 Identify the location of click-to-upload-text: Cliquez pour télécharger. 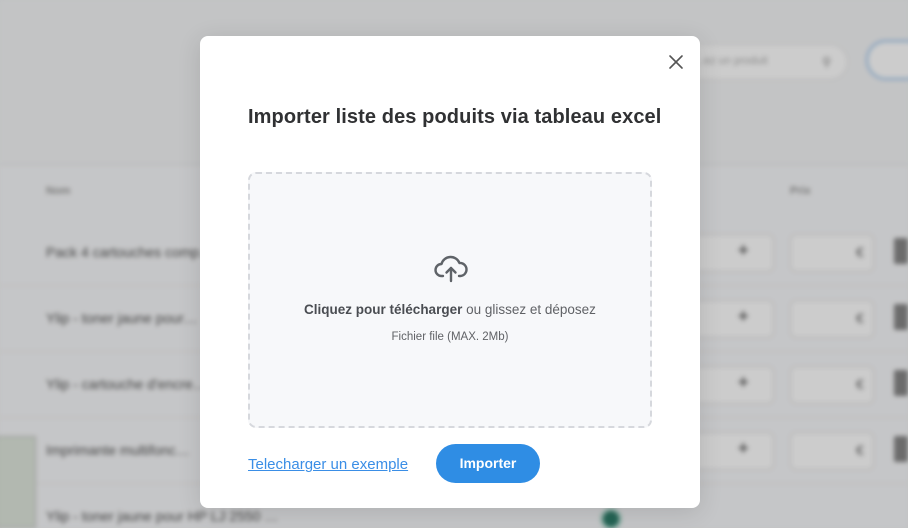
(383, 309).